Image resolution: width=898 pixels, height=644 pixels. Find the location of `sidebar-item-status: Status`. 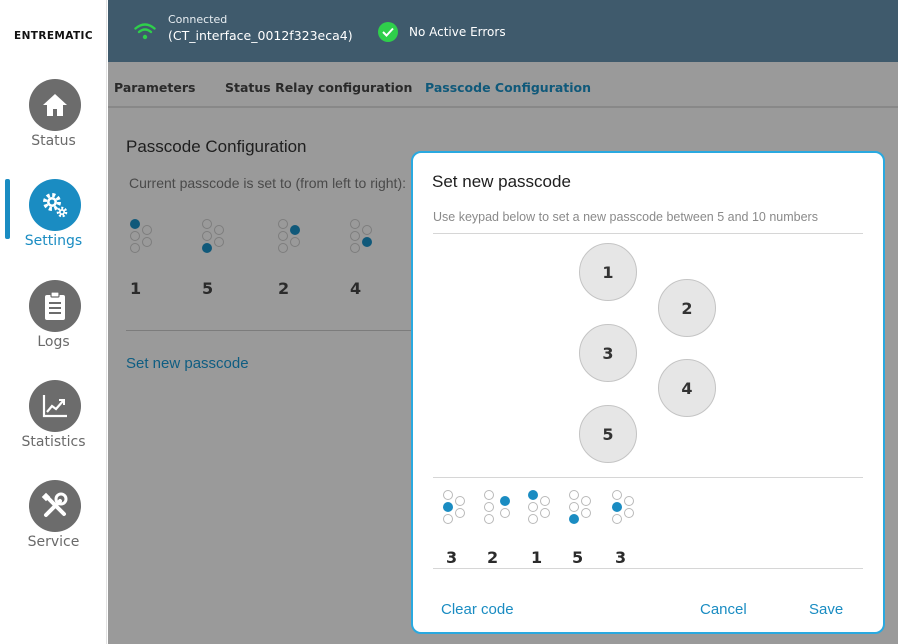

sidebar-item-status: Status is located at coordinates (53, 124).